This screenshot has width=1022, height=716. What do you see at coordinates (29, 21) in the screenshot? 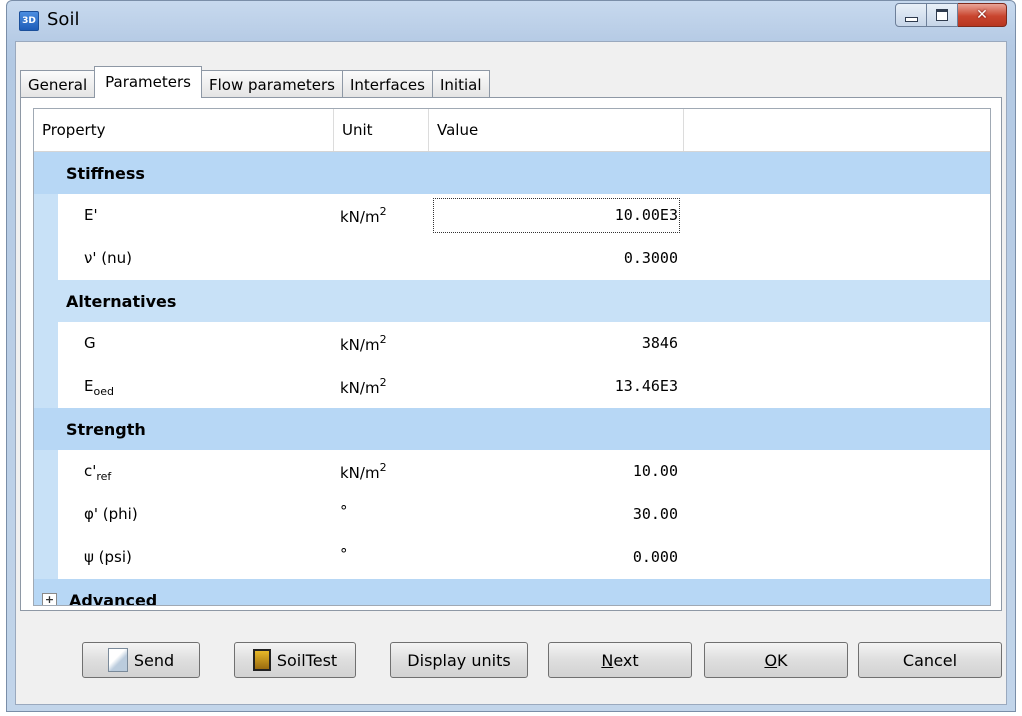
I see `app-3d-icon: 3D` at bounding box center [29, 21].